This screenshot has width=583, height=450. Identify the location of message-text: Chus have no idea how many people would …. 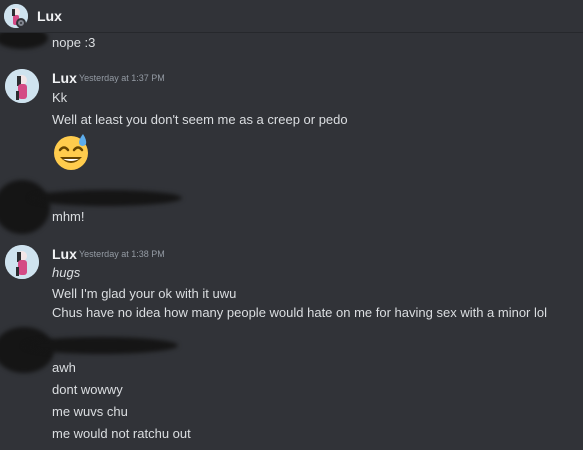
(300, 312).